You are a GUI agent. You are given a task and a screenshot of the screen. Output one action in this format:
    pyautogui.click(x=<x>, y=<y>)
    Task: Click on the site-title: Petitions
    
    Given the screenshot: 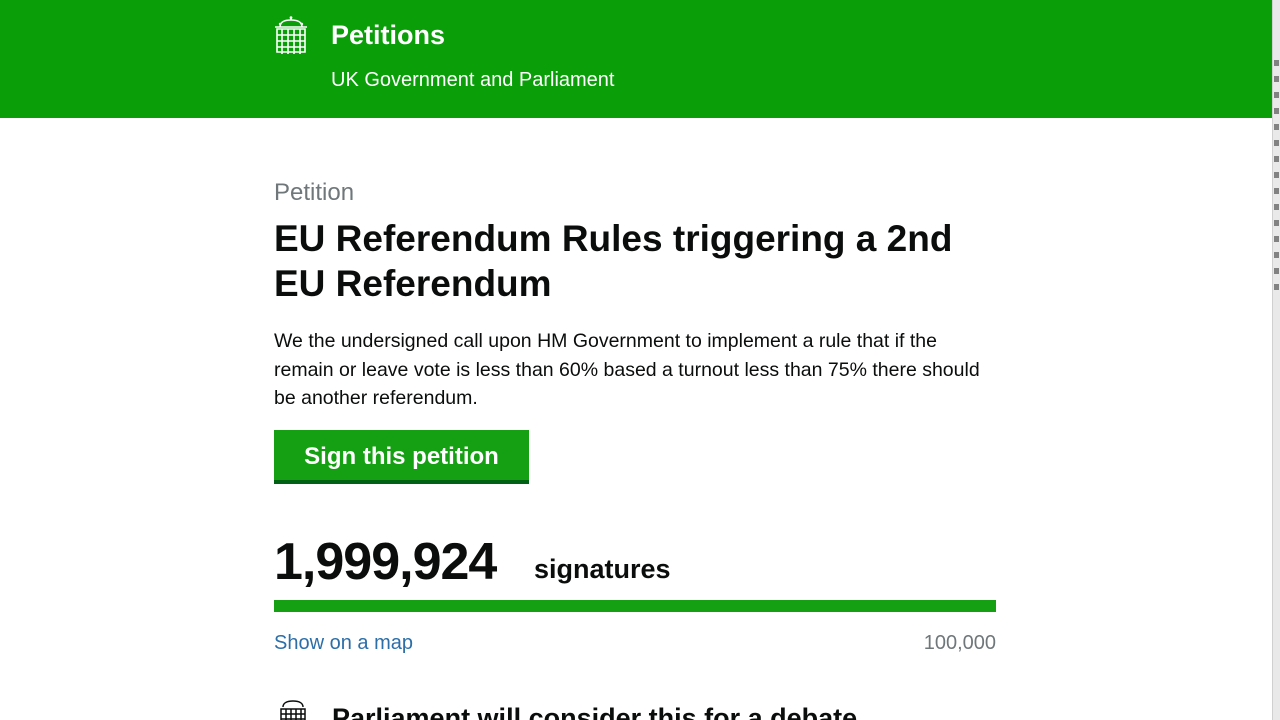 What is the action you would take?
    pyautogui.click(x=388, y=35)
    